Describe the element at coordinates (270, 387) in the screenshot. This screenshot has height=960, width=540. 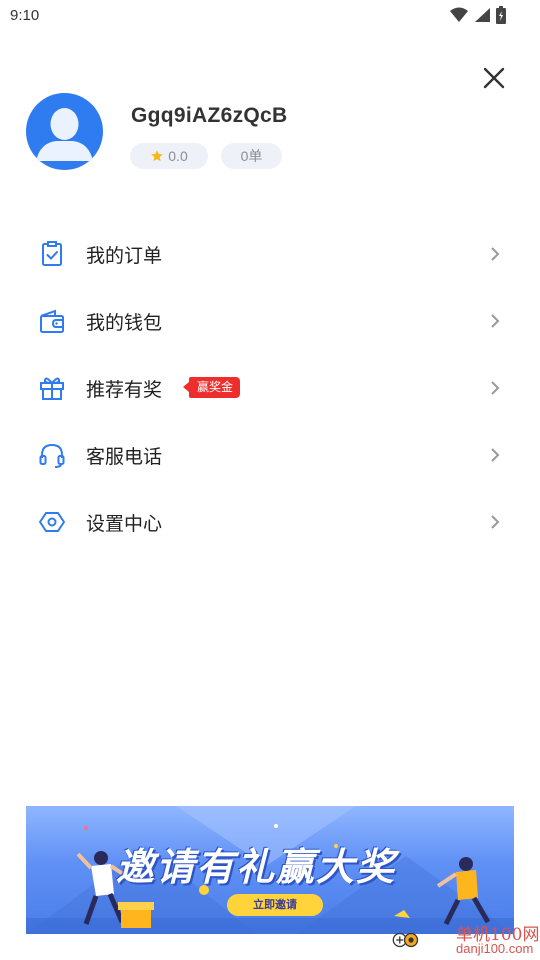
I see `menu-item-referral-reward: 推荐有奖 赢奖金` at that location.